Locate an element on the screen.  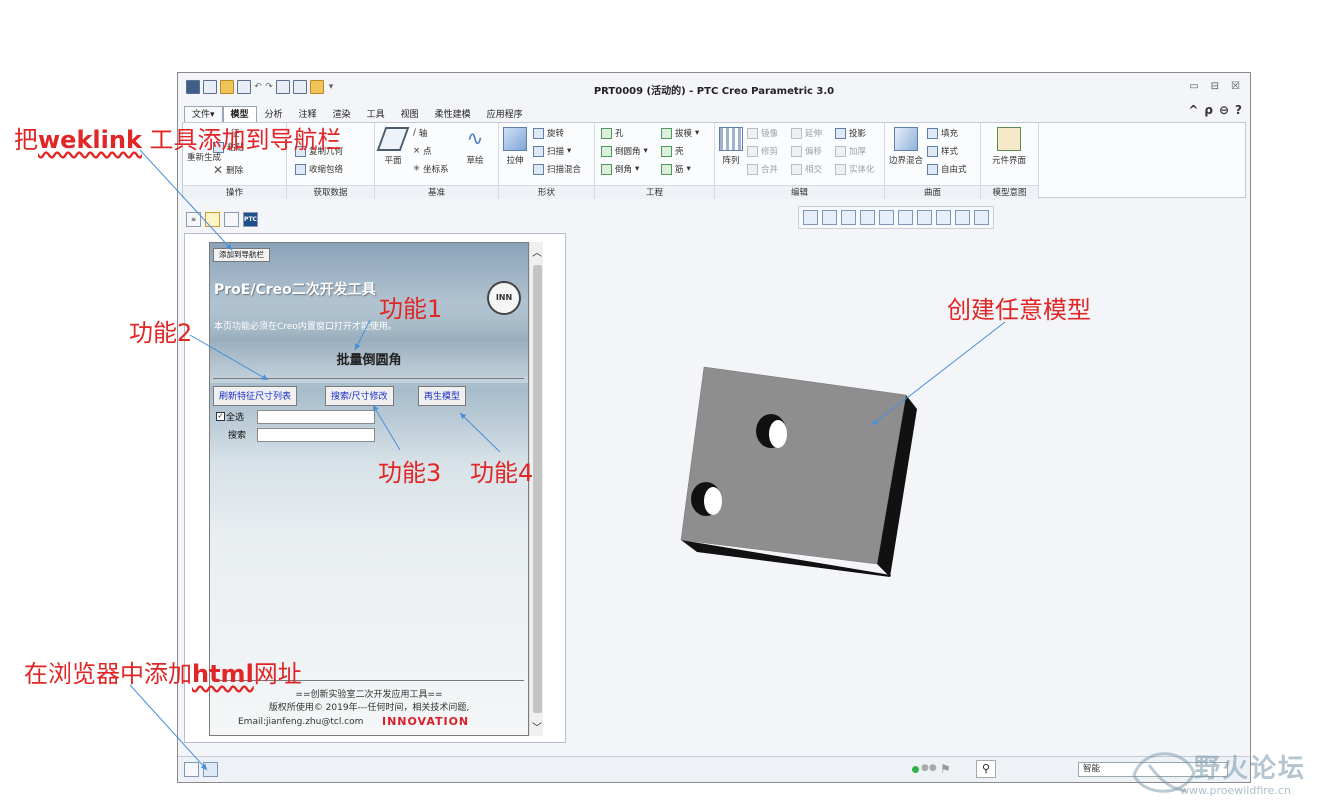
annotation-func3: 功能3 is located at coordinates (410, 473).